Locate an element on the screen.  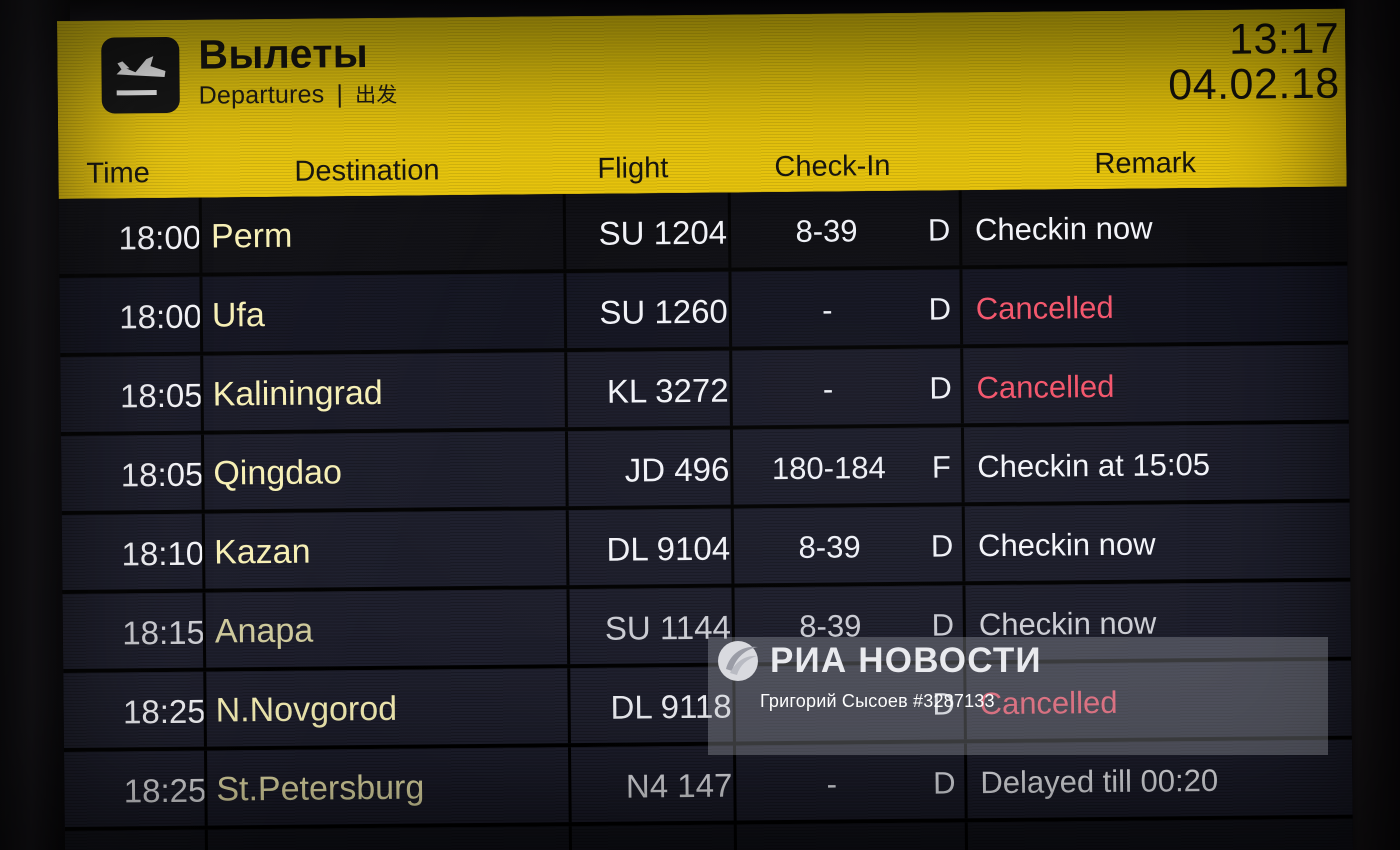
column-header-checkin: Check-In is located at coordinates (832, 167).